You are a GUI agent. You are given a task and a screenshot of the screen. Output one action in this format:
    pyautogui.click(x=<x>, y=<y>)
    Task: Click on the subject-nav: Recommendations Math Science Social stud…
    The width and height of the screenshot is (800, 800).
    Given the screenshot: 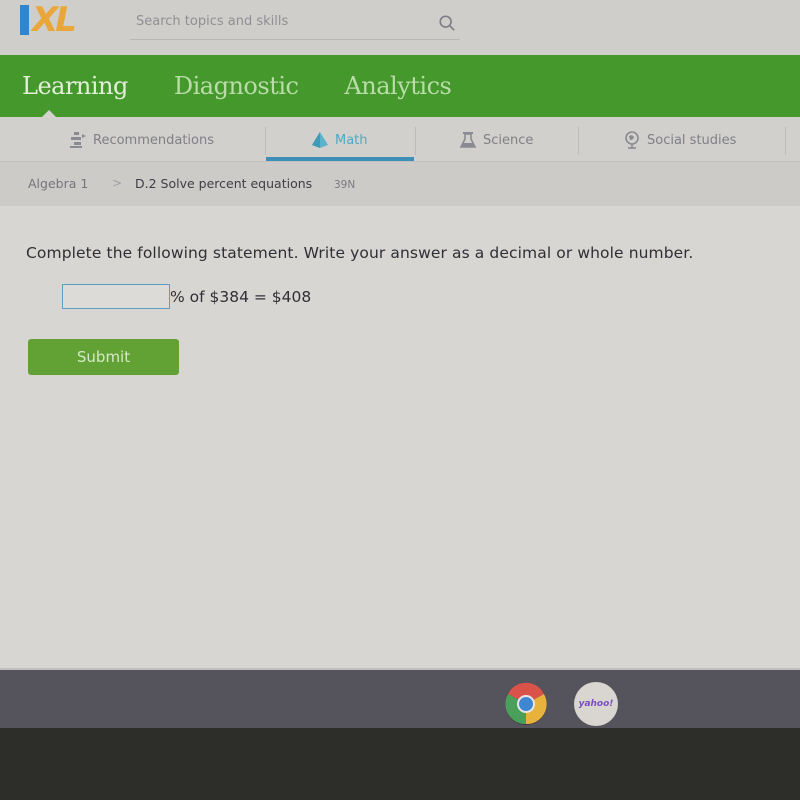 What is the action you would take?
    pyautogui.click(x=400, y=139)
    